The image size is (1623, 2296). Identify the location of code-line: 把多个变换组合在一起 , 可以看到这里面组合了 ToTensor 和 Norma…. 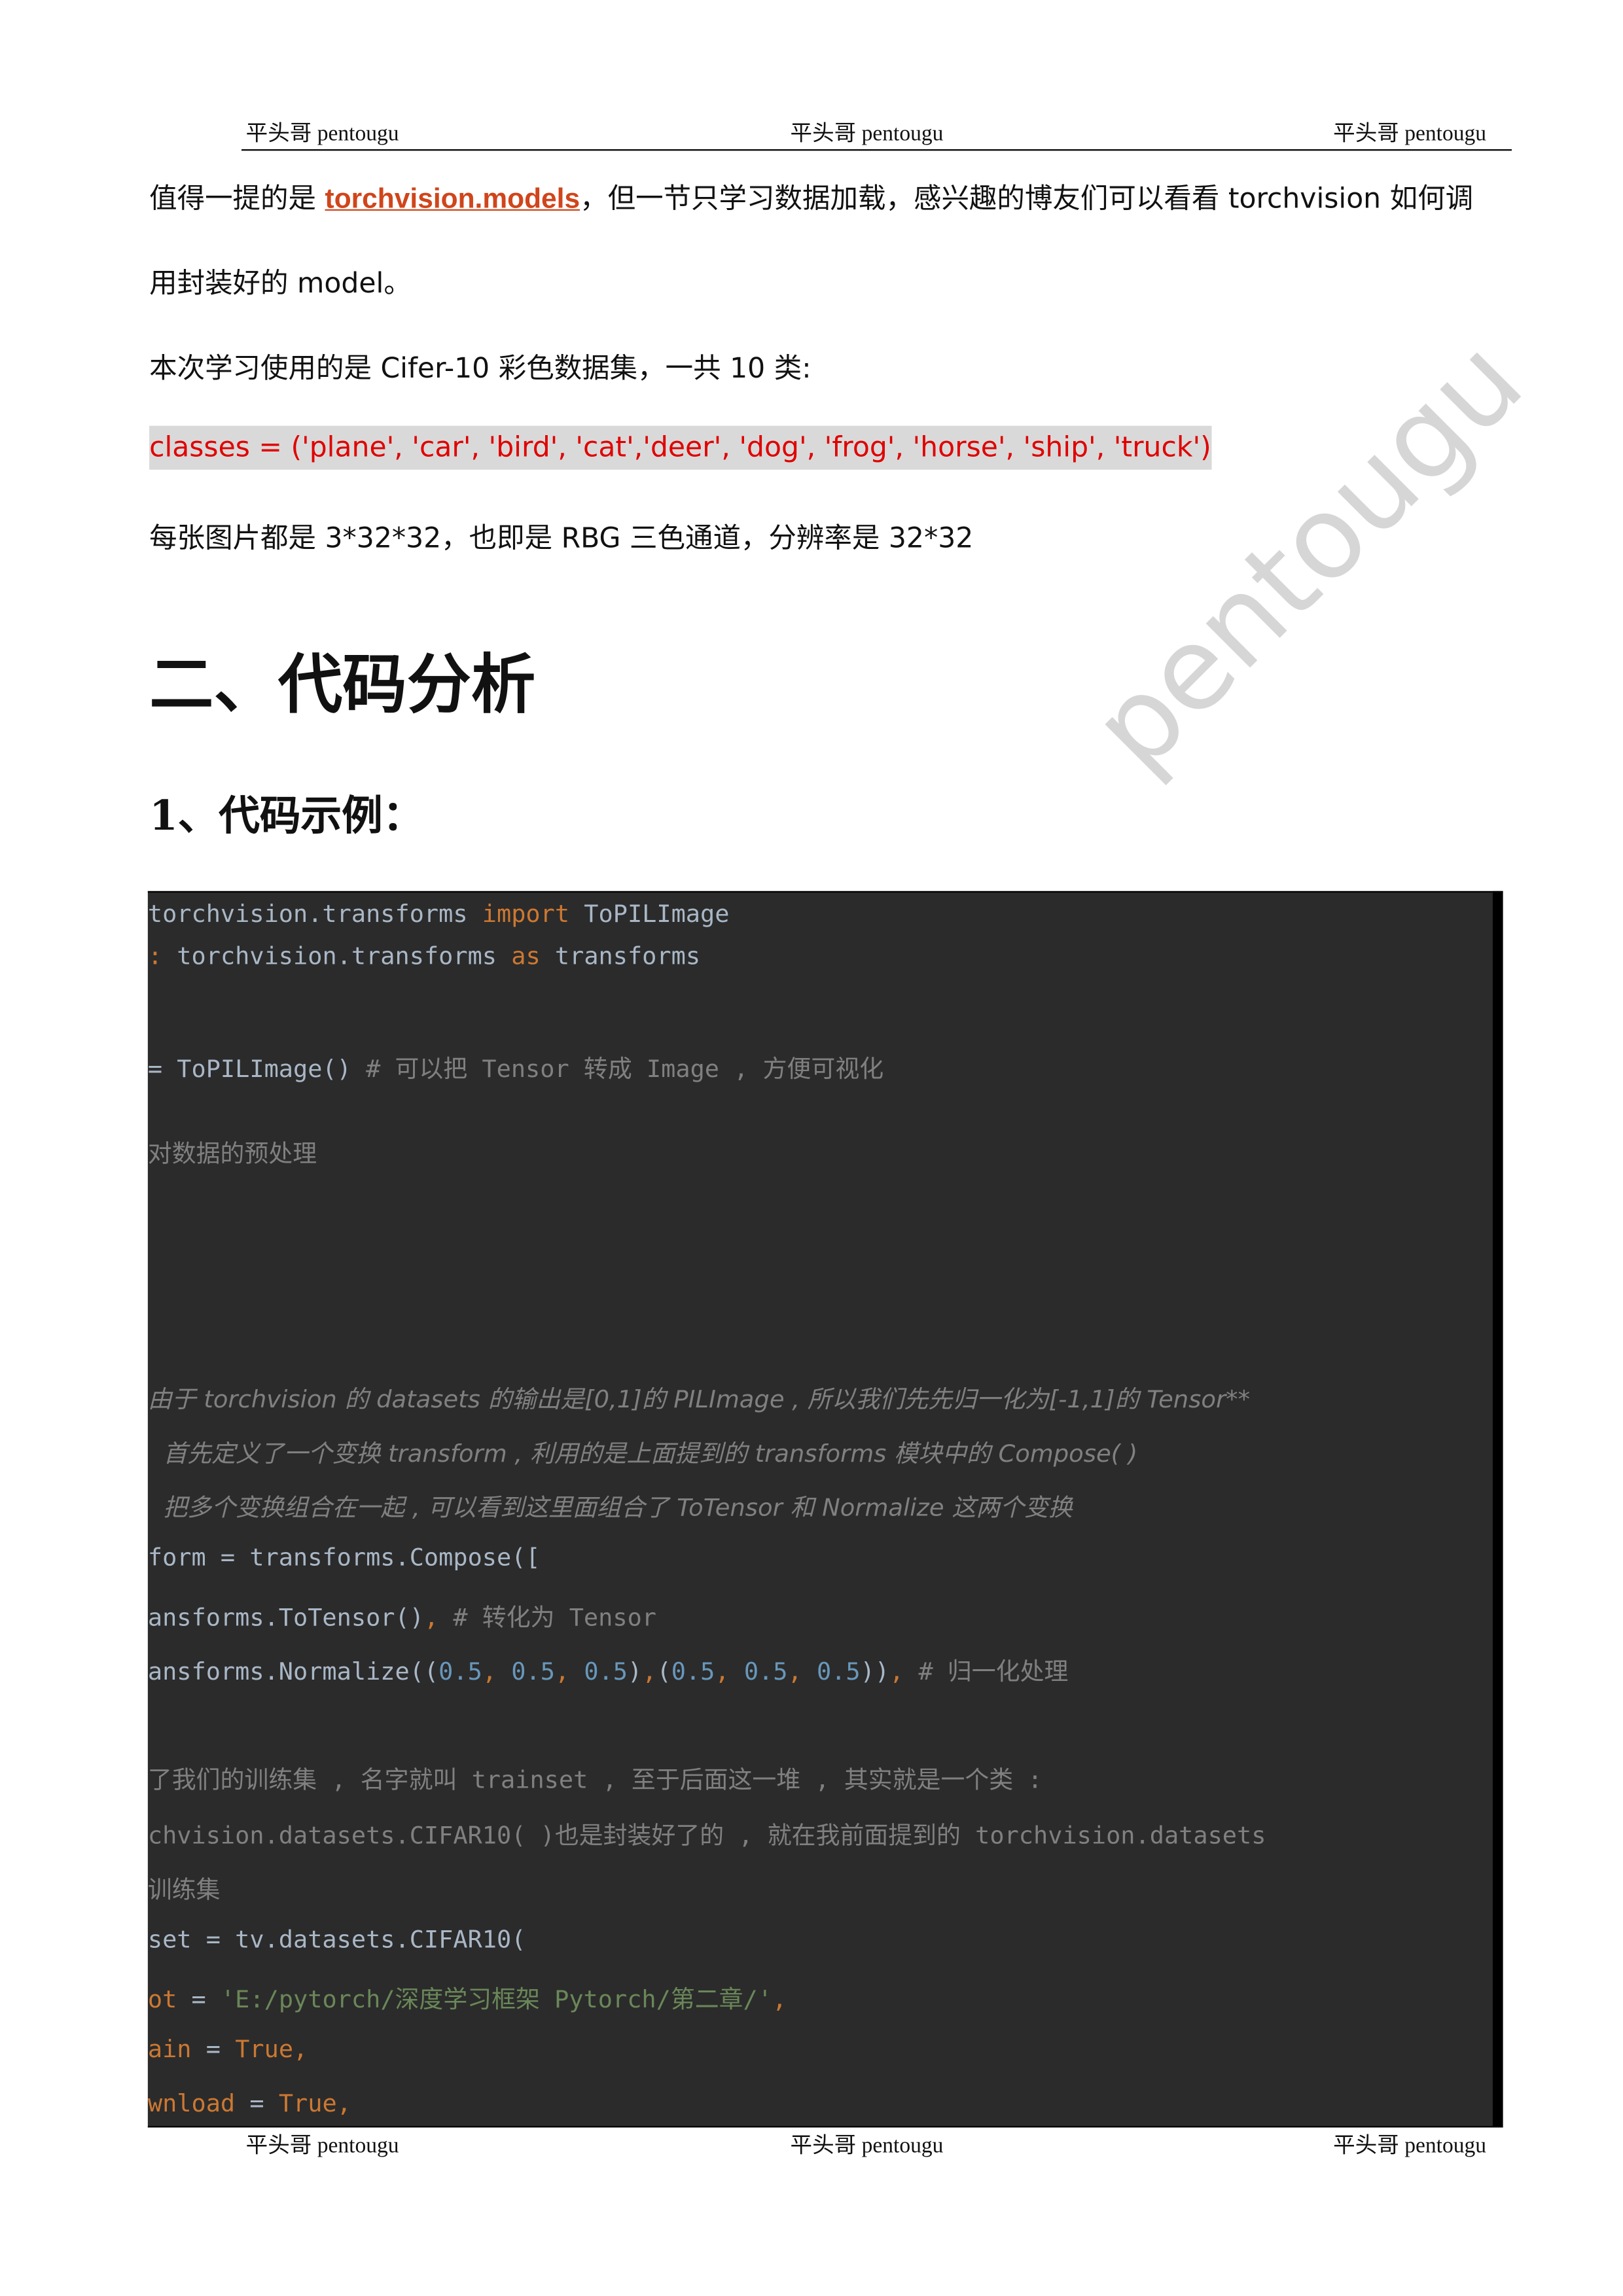
(610, 1506).